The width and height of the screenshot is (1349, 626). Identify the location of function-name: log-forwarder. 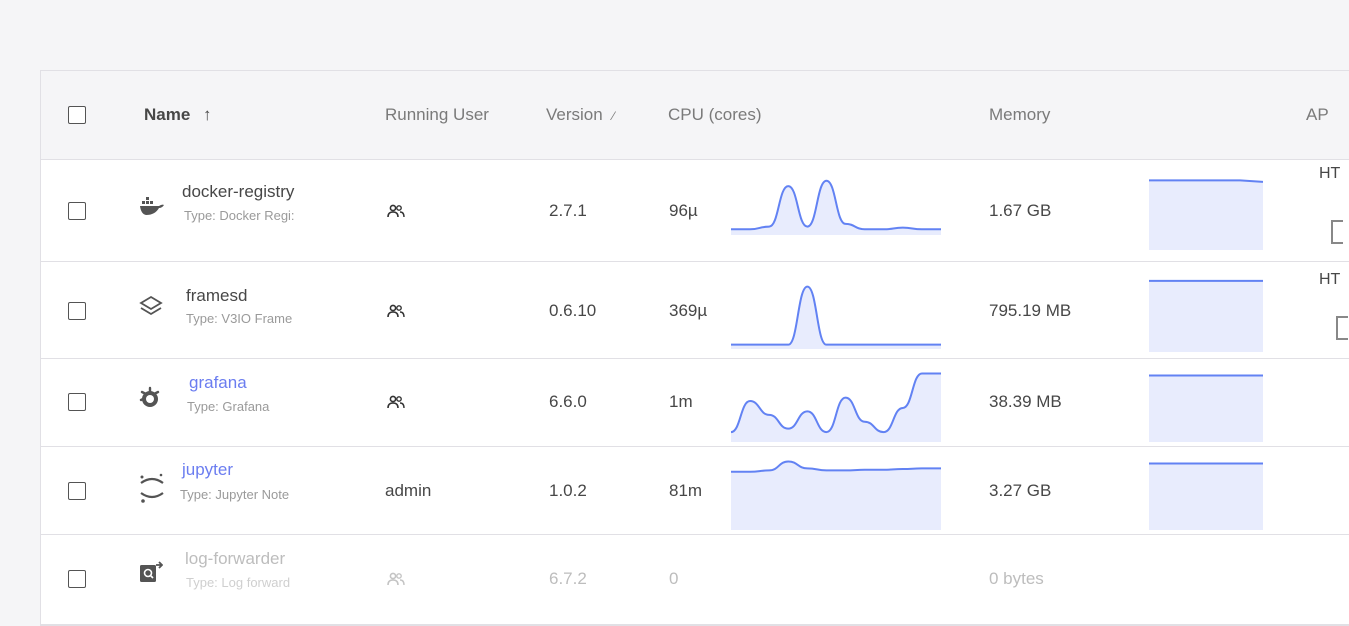
(235, 559).